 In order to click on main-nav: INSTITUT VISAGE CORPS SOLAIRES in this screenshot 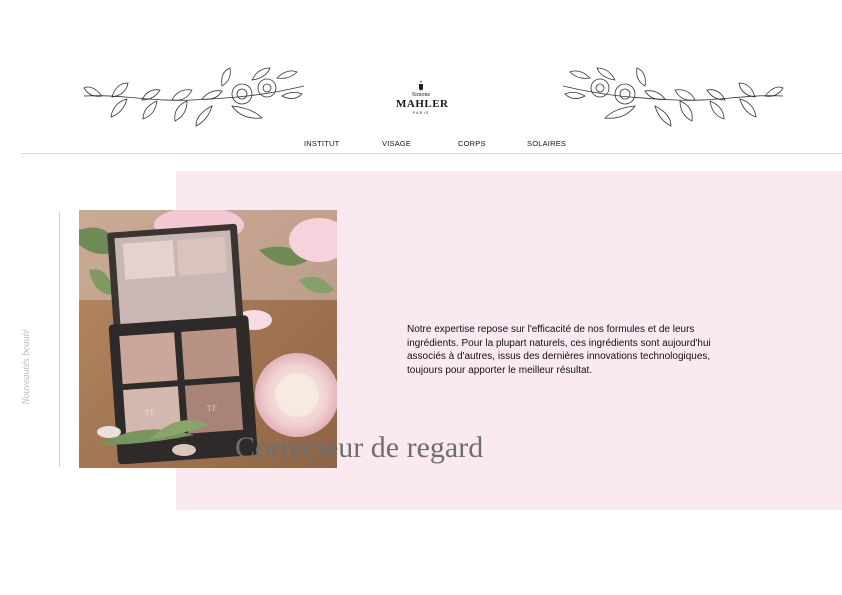, I will do `click(421, 146)`.